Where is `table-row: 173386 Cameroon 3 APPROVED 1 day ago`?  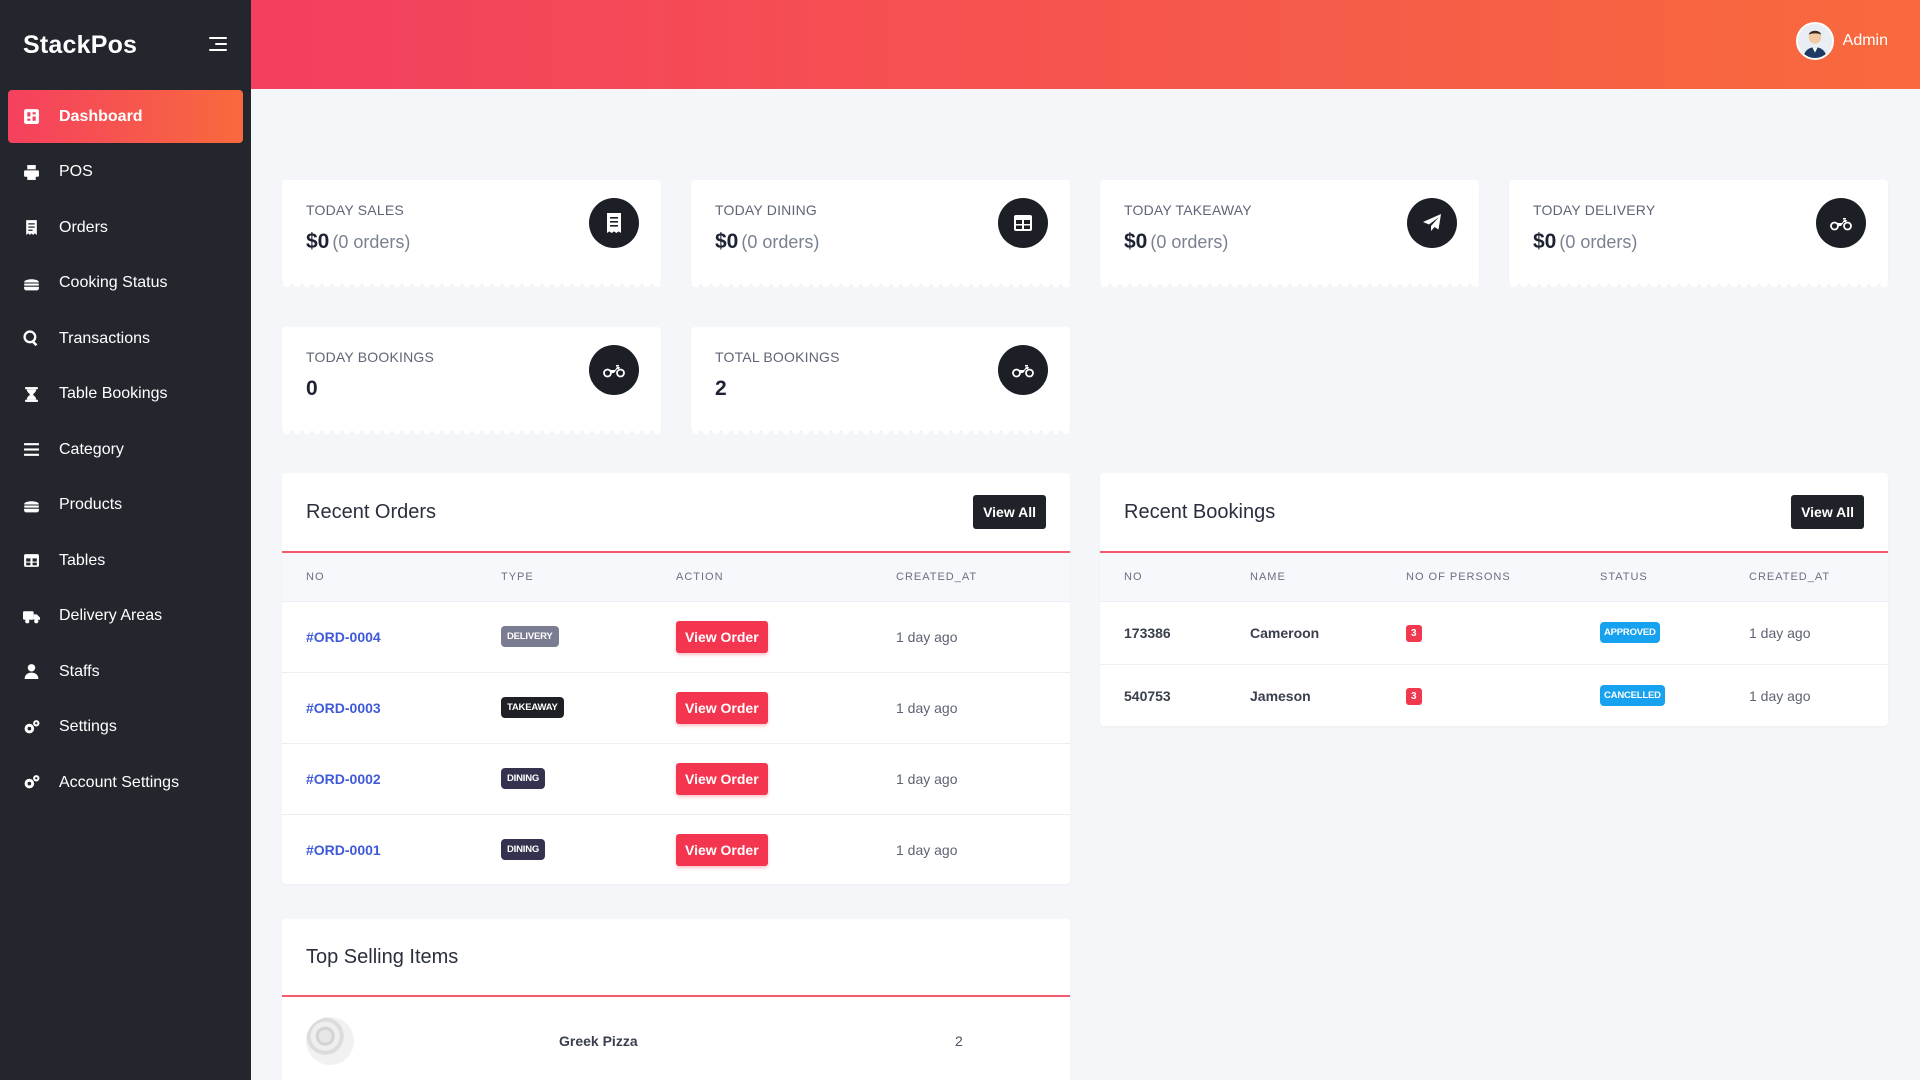 table-row: 173386 Cameroon 3 APPROVED 1 day ago is located at coordinates (1494, 633).